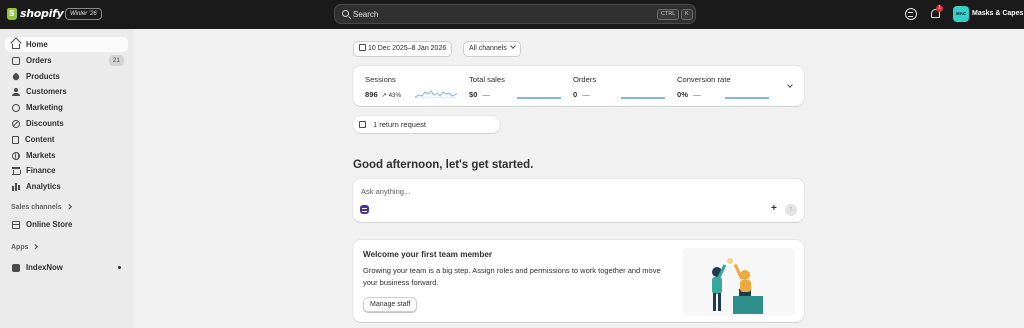 Image resolution: width=1024 pixels, height=328 pixels. Describe the element at coordinates (66, 267) in the screenshot. I see `sidebar-item-indexnow: IndexNow` at that location.